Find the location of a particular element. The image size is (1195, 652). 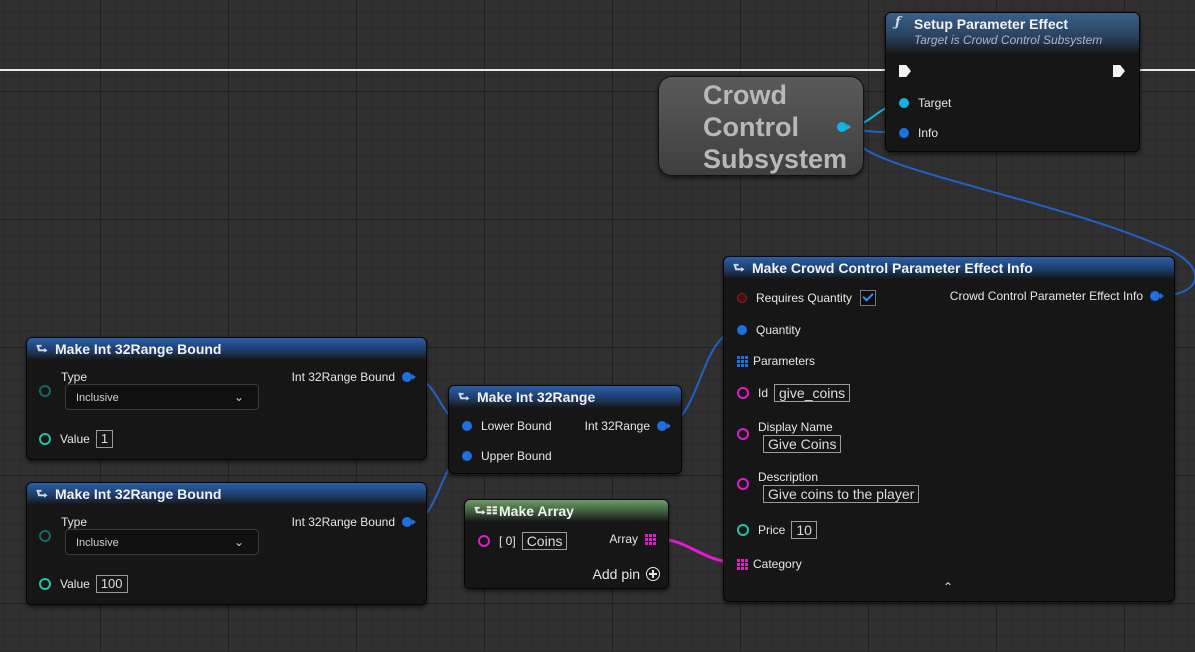

setup-node-subtitle: Target is Crowd Control Subsystem is located at coordinates (1008, 40).